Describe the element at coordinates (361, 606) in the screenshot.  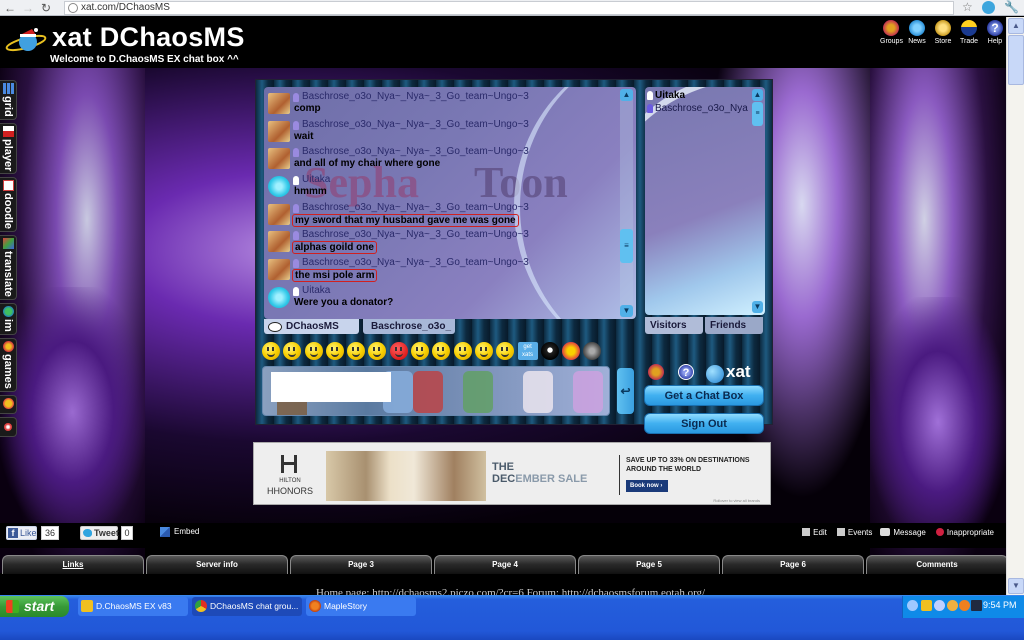
I see `taskbar-item: MapleStory` at that location.